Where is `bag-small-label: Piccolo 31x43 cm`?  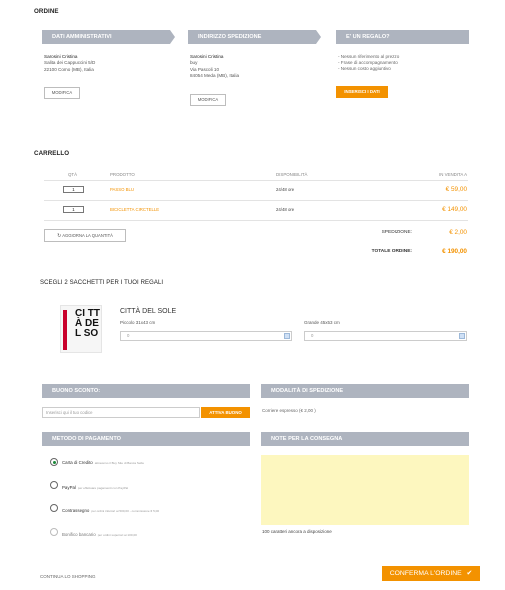 bag-small-label: Piccolo 31x43 cm is located at coordinates (138, 322).